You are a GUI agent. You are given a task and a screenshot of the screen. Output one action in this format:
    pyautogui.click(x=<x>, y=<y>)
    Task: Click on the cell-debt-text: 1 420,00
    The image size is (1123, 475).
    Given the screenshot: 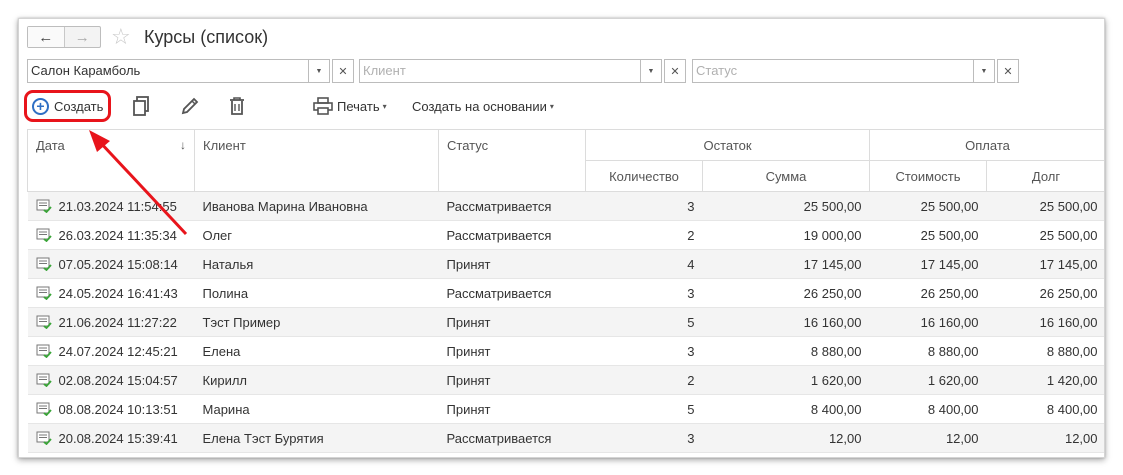 What is the action you would take?
    pyautogui.click(x=1072, y=380)
    